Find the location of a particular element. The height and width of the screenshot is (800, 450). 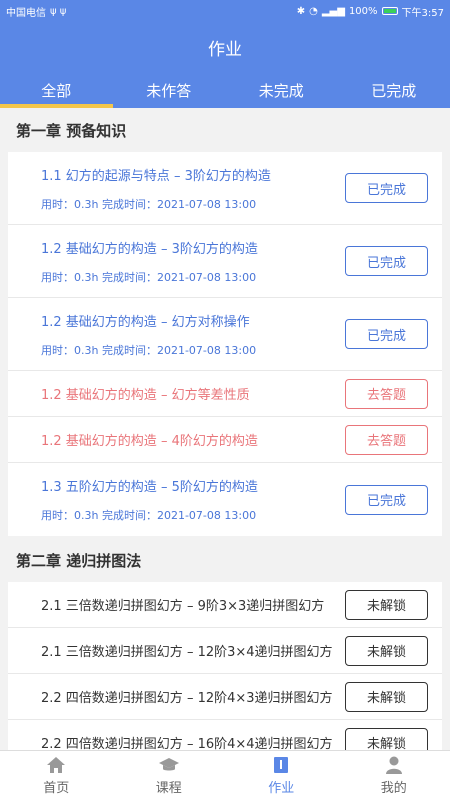

nav-label: 作业 is located at coordinates (281, 788).